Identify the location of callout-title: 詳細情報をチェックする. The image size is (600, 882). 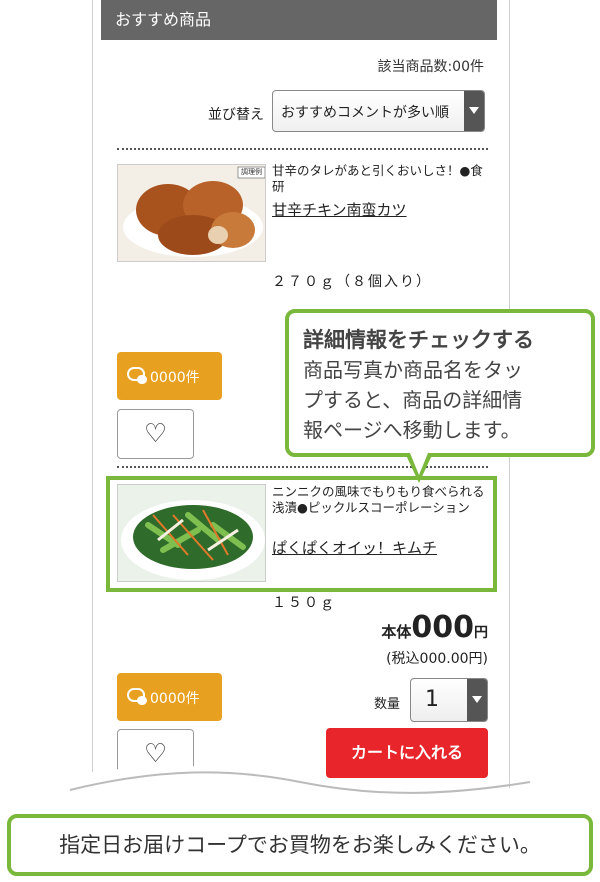
(418, 340).